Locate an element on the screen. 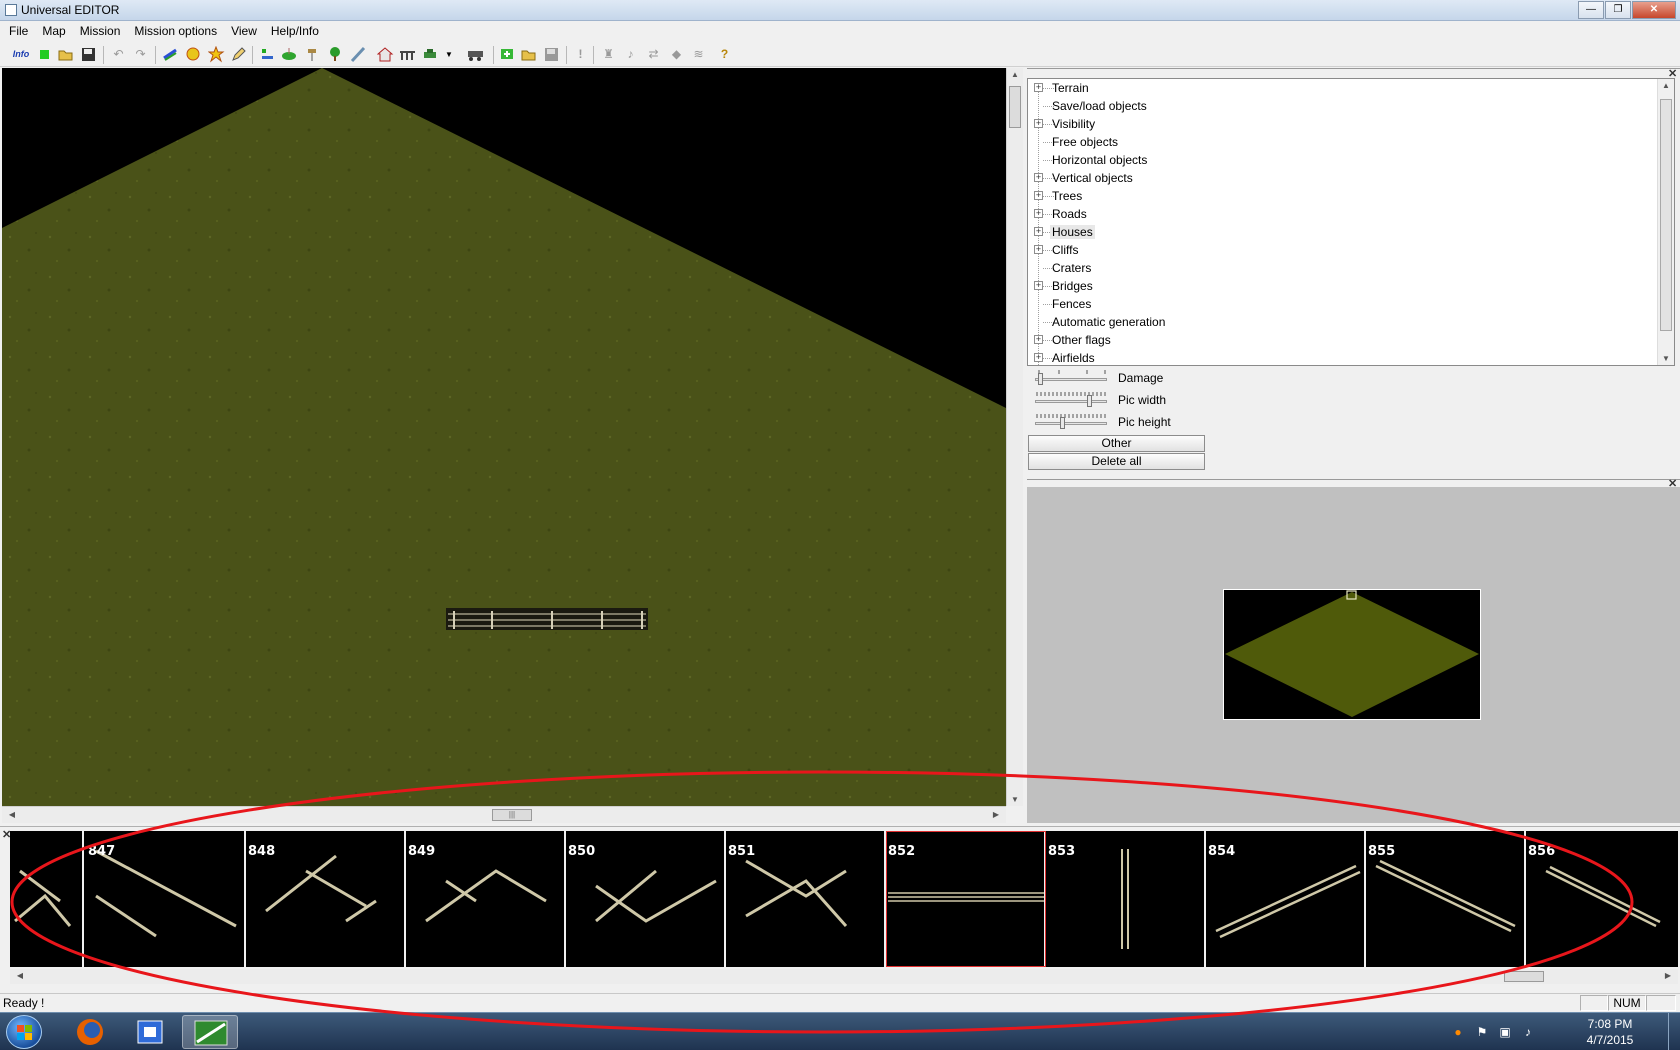  signpost-icon is located at coordinates (312, 54).